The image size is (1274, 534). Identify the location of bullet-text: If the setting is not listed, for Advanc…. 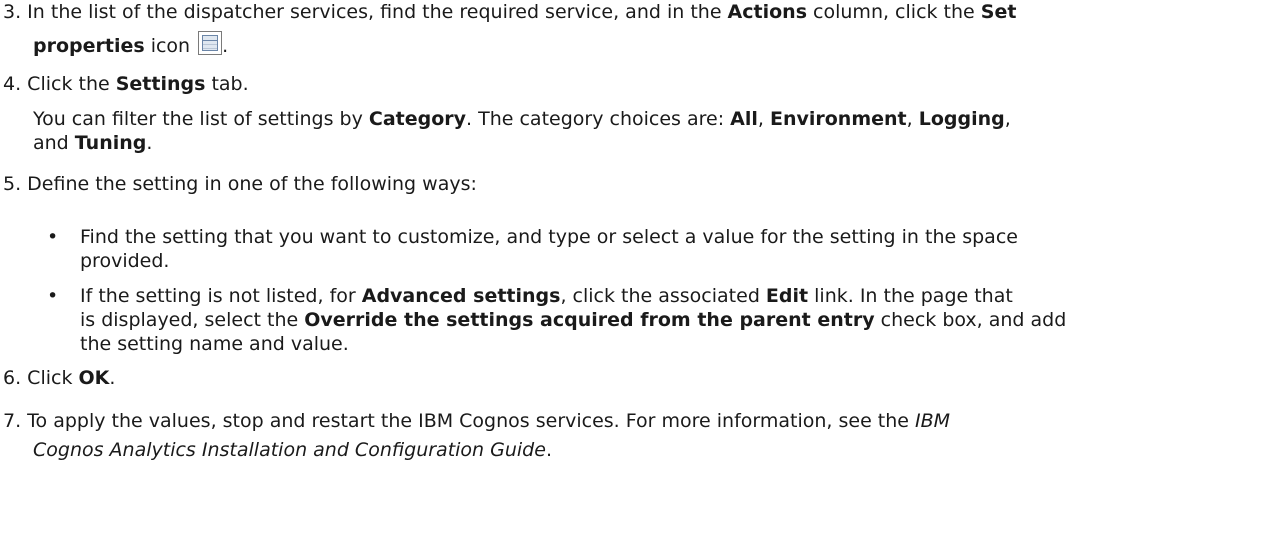
(674, 296).